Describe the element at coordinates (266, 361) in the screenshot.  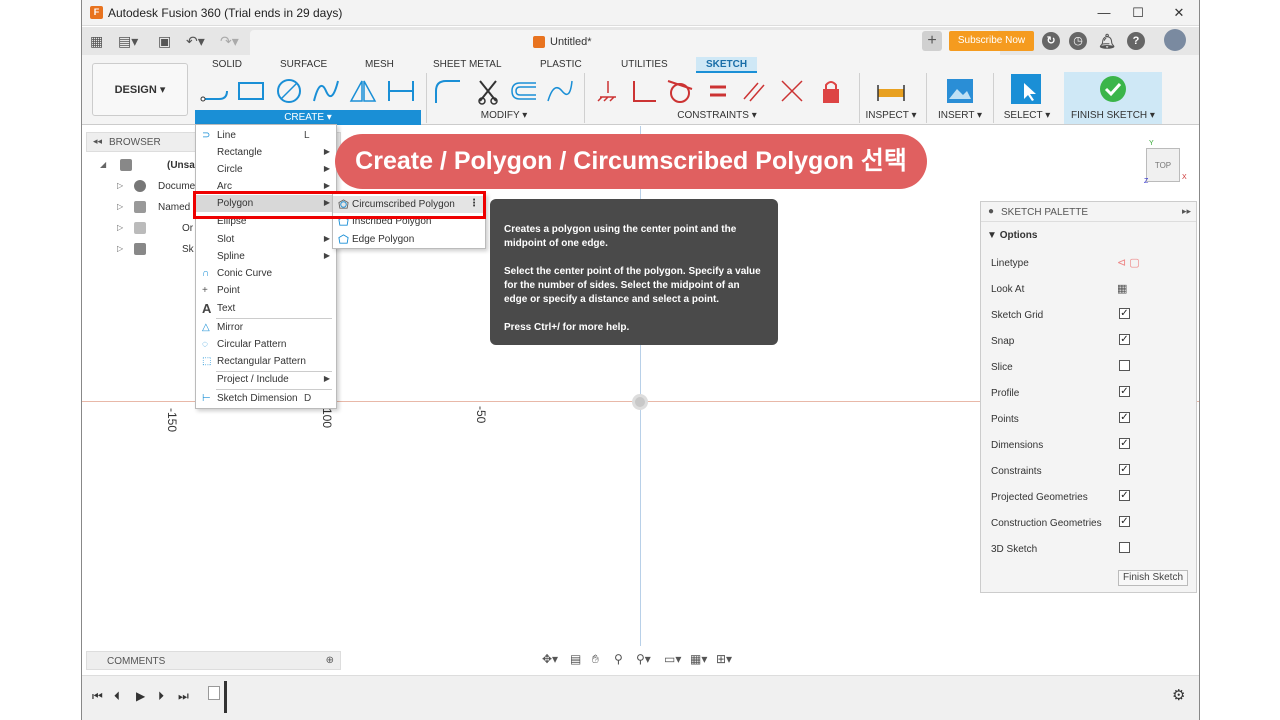
I see `menu-item-rectangular-pattern: ⬚ Rectangular Pattern` at that location.